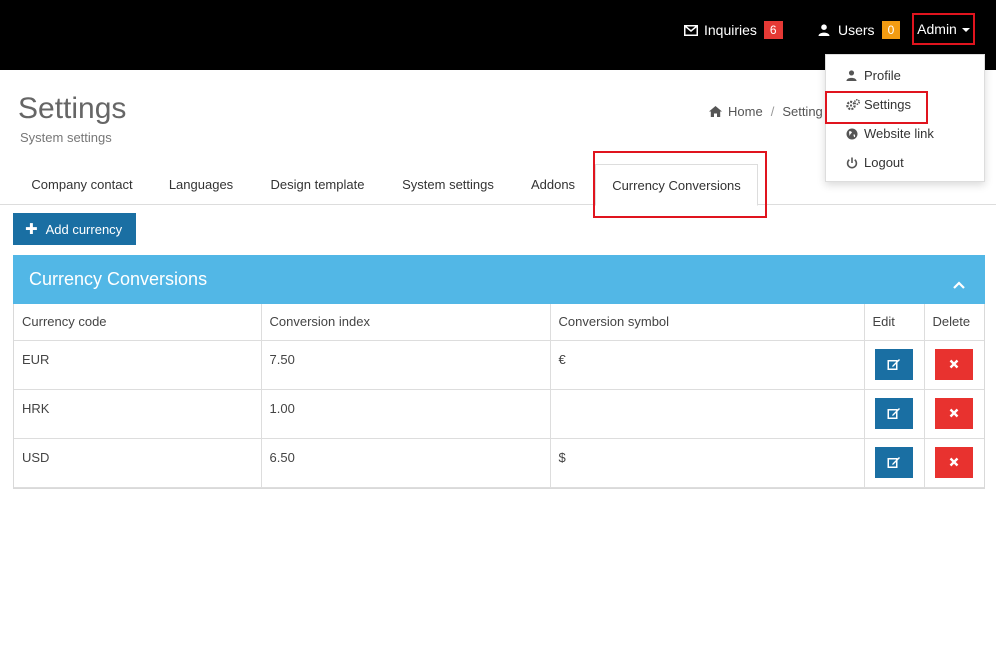 The width and height of the screenshot is (996, 653). Describe the element at coordinates (553, 184) in the screenshot. I see `tab-addons: Addons` at that location.